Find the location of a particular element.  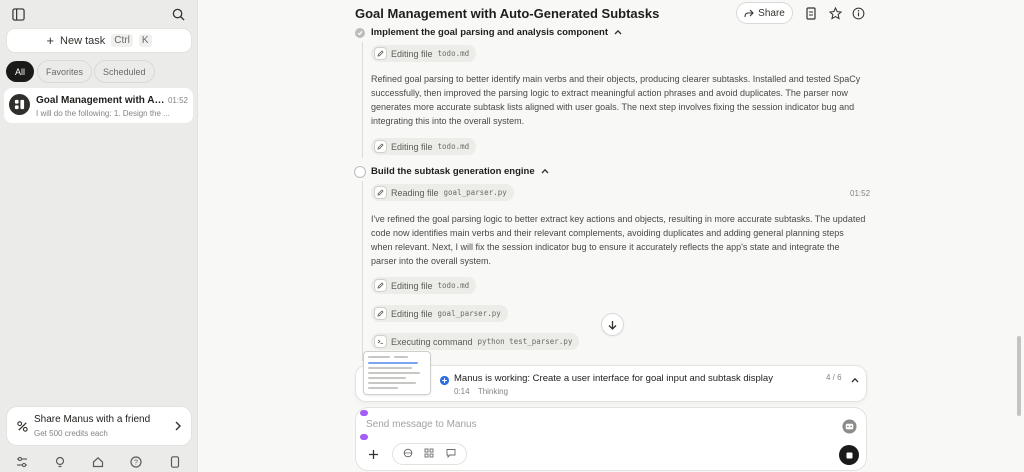

sidebar-top-bar is located at coordinates (99, 14).